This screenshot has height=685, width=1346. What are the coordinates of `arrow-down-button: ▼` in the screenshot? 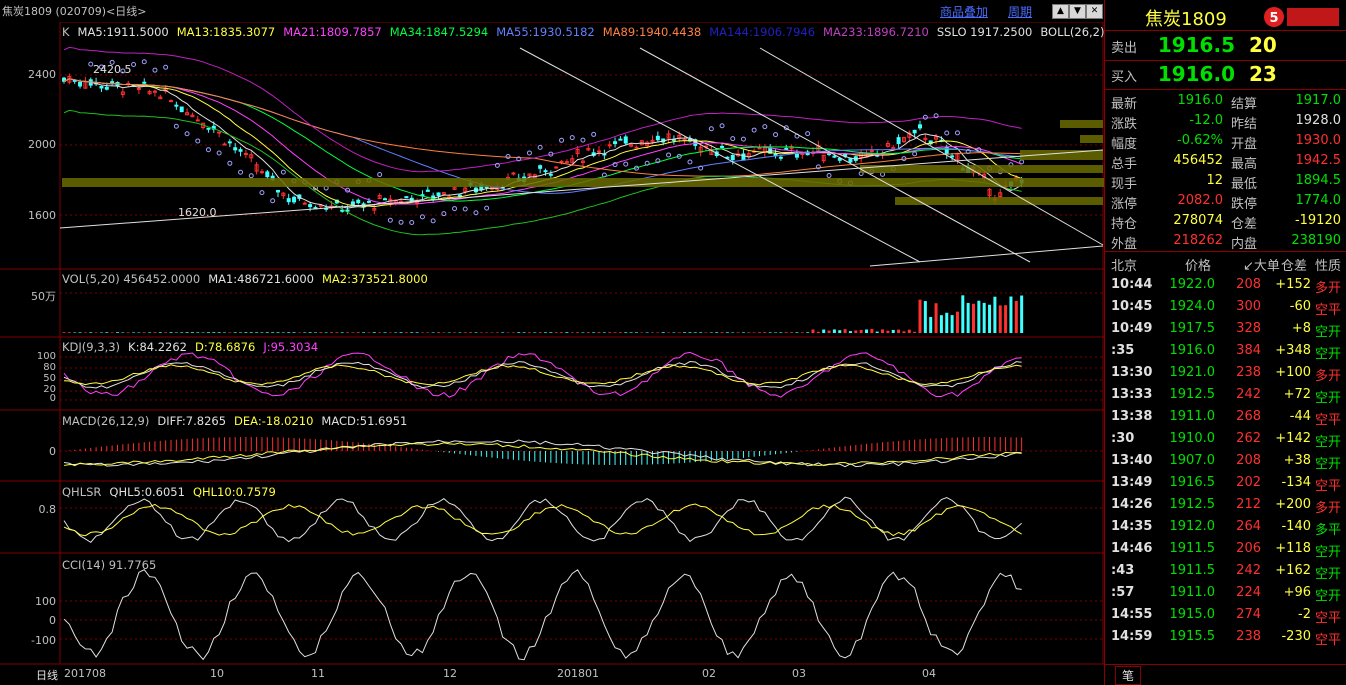 It's located at (1077, 11).